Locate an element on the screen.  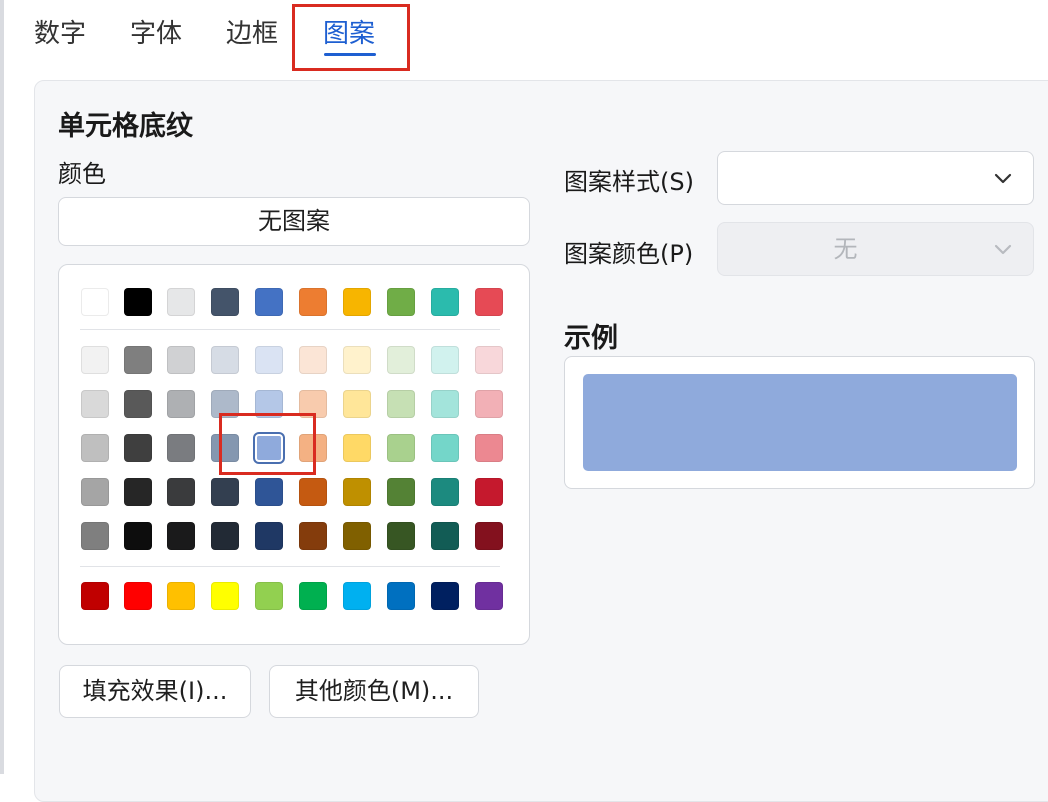
color-label: 颜色 is located at coordinates (82, 174).